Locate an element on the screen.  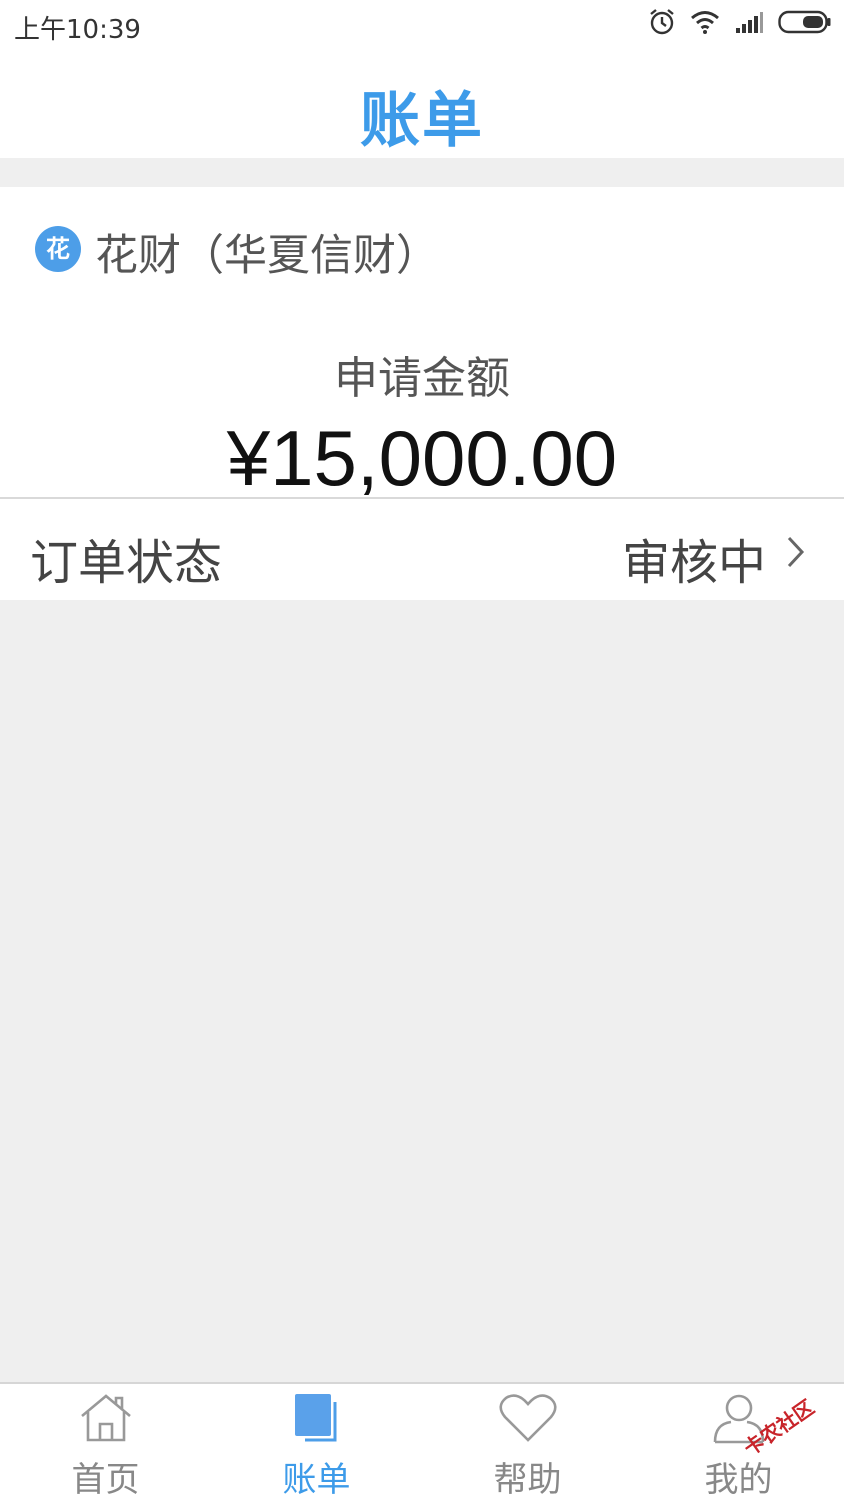
tab-help-label: 帮助 is located at coordinates (527, 1480).